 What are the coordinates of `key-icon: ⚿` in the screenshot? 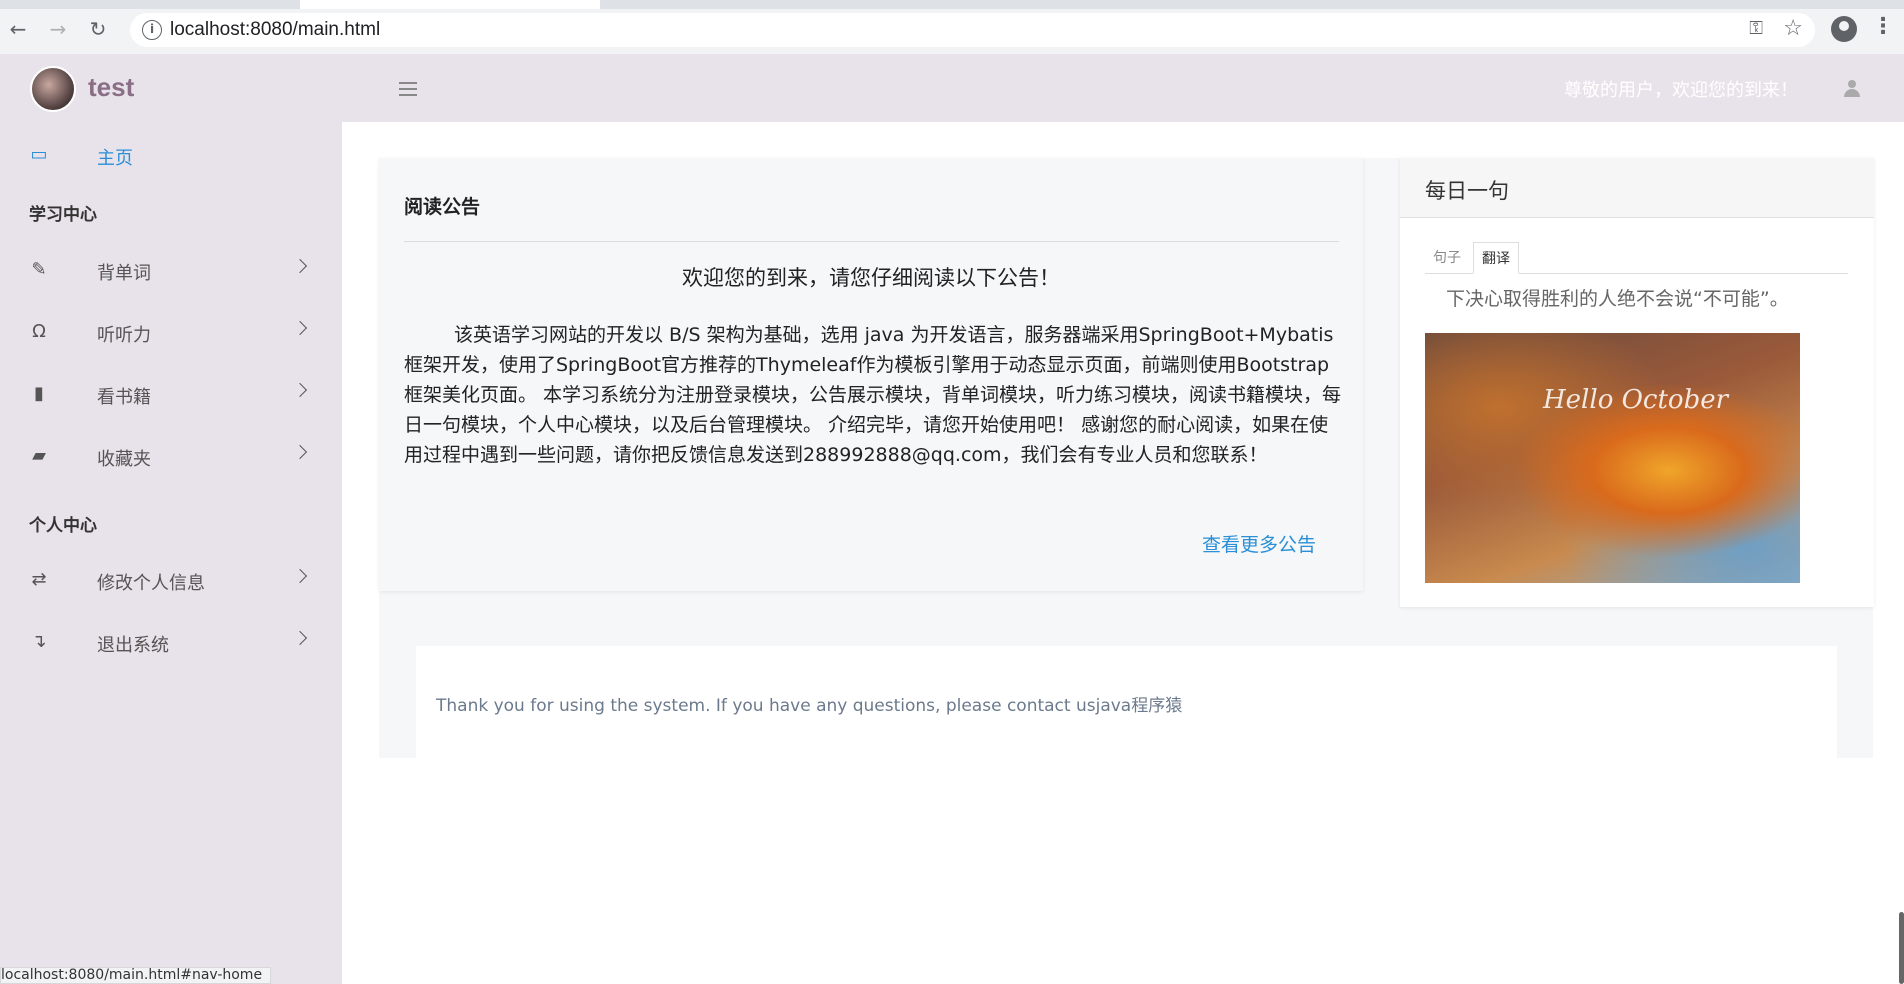 It's located at (1756, 28).